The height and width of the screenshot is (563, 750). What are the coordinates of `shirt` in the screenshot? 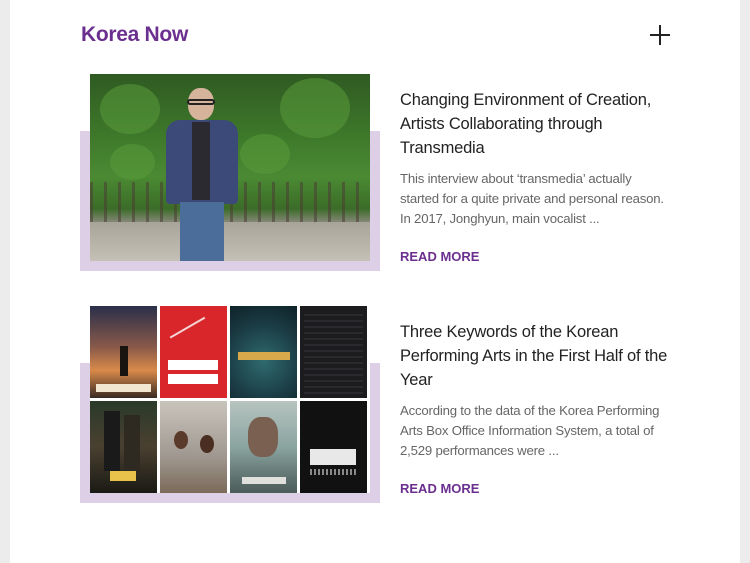 It's located at (201, 161).